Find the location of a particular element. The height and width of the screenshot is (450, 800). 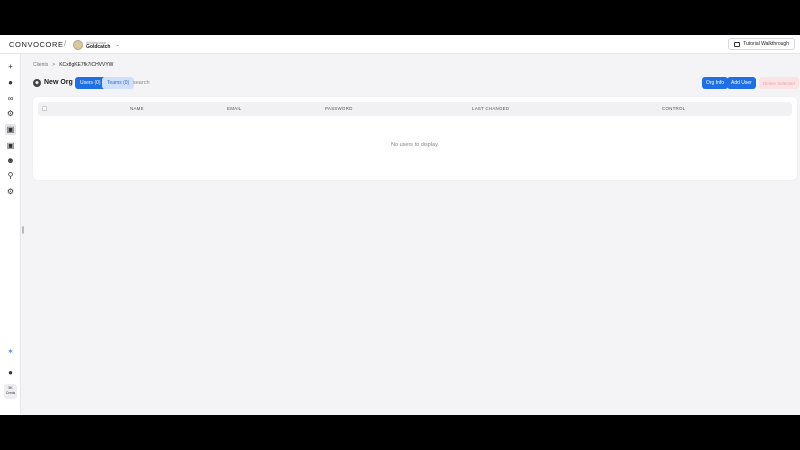

app-logo: CONVOCORE is located at coordinates (36, 44).